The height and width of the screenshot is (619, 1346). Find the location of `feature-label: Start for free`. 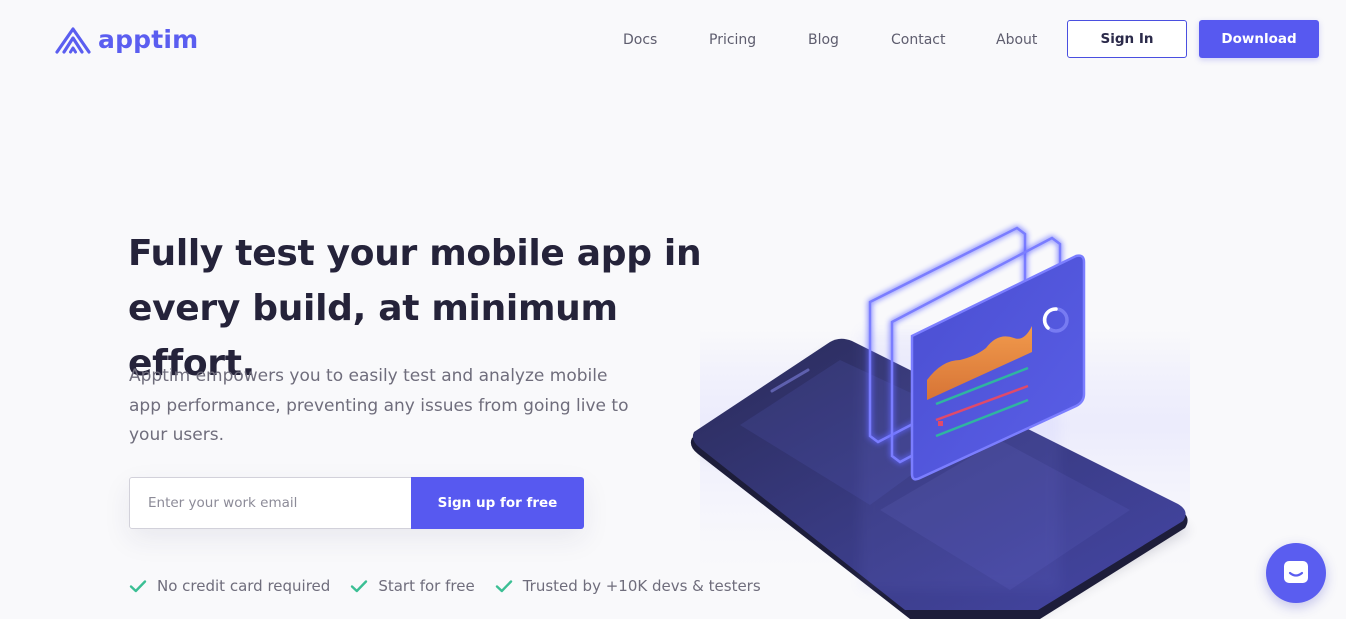

feature-label: Start for free is located at coordinates (426, 586).